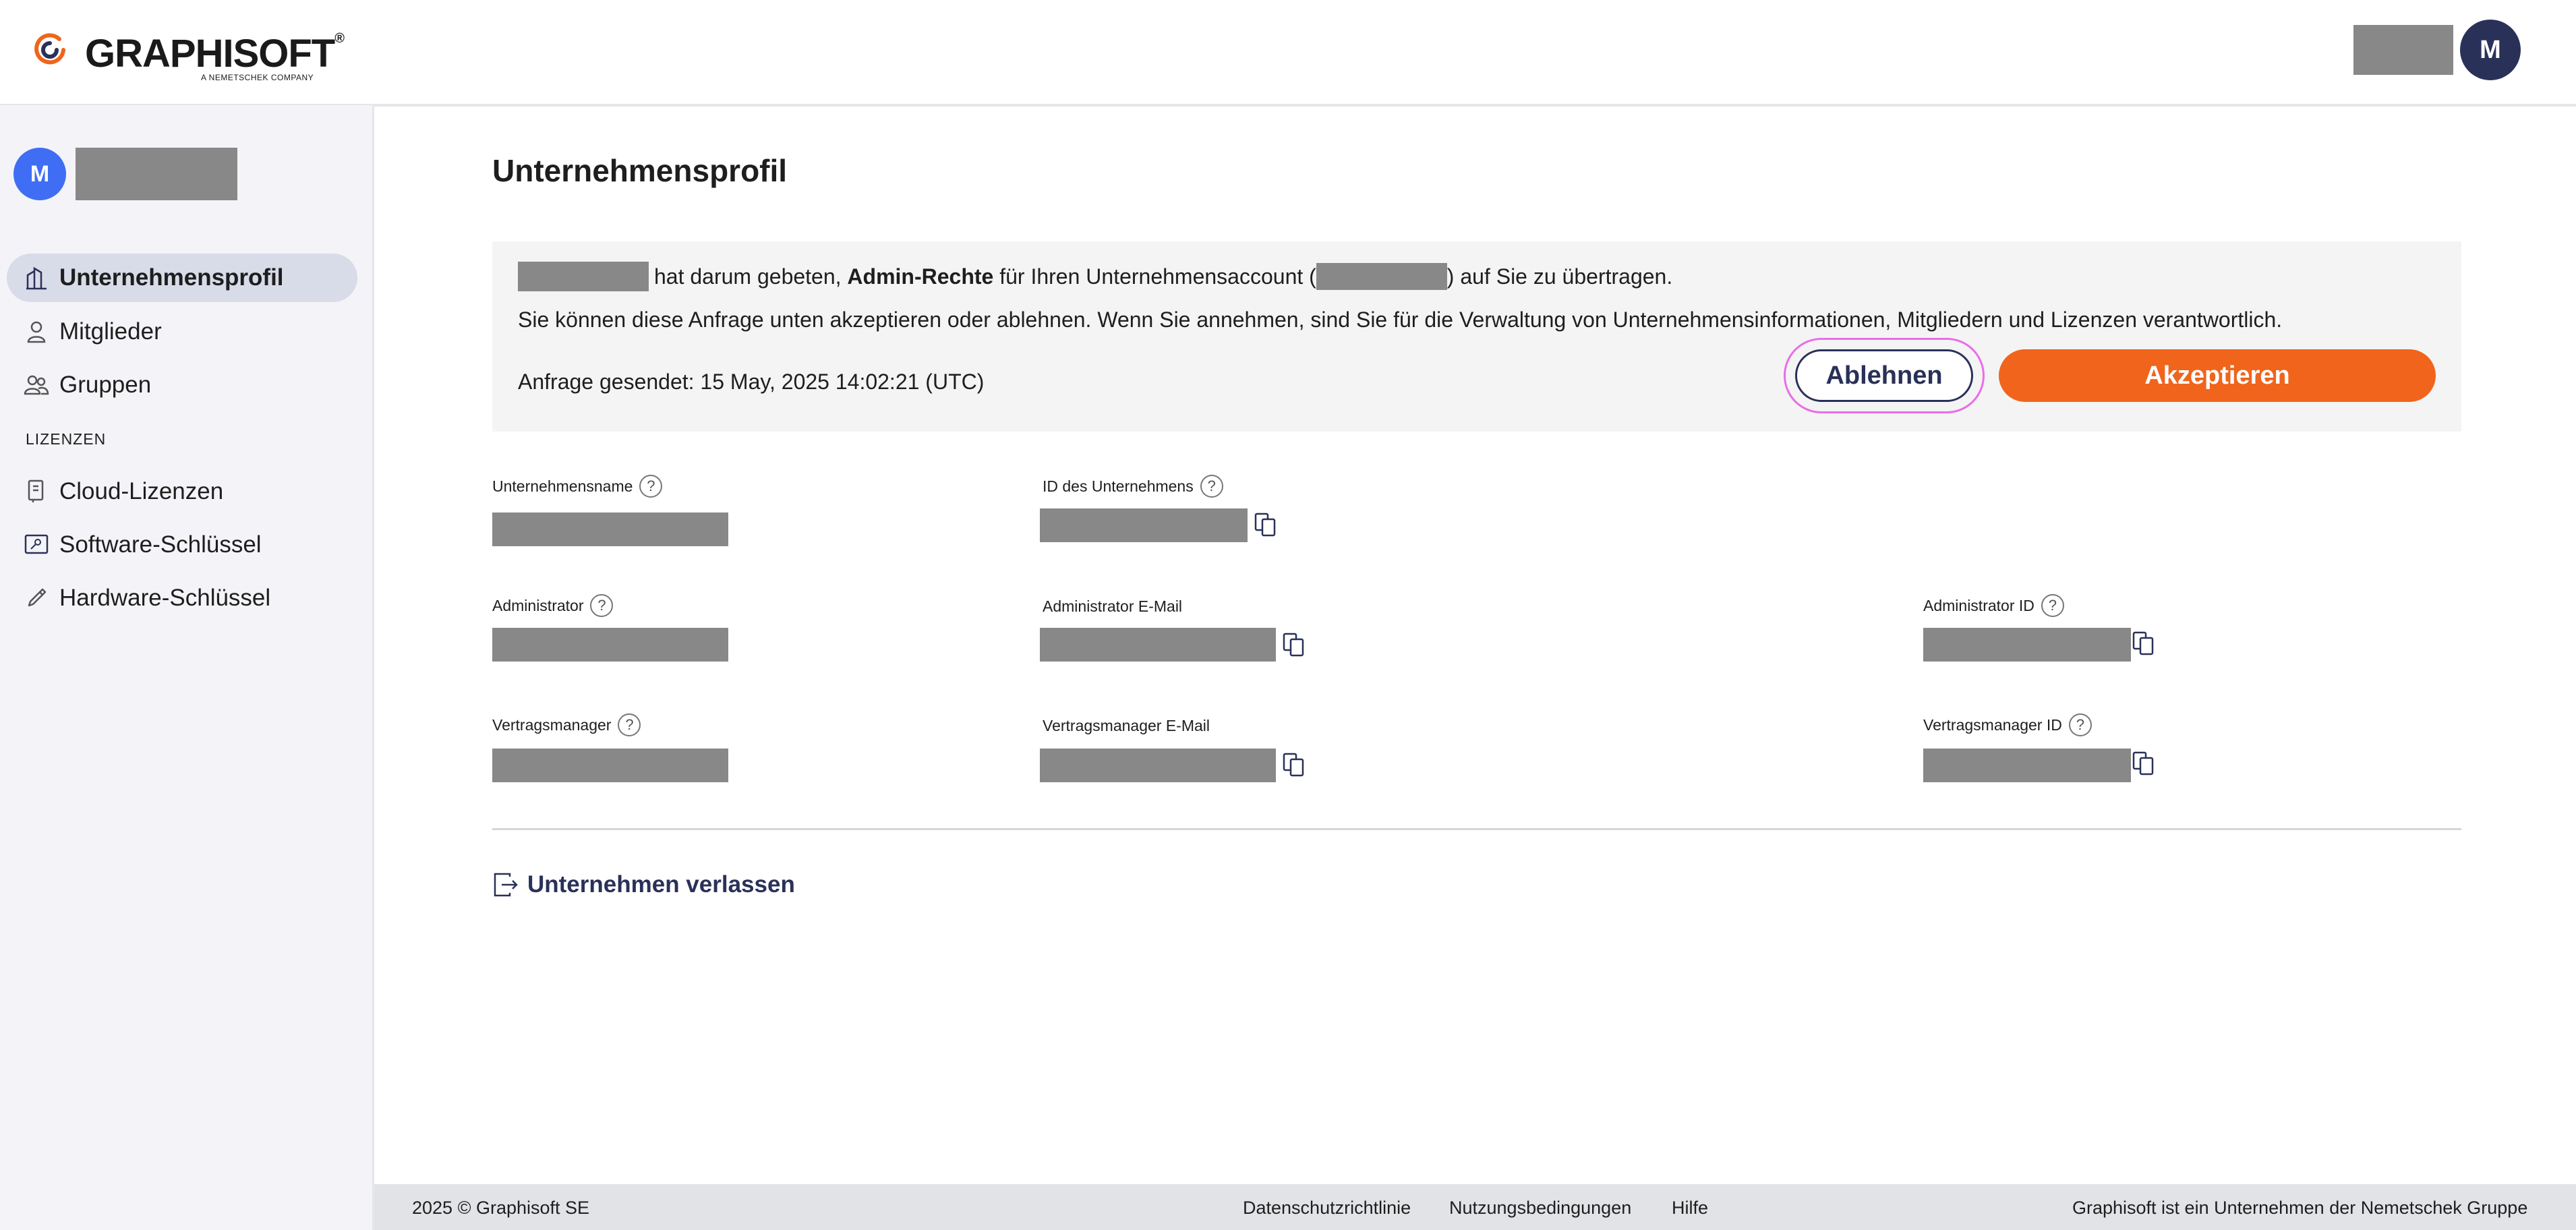 The image size is (2576, 1230). What do you see at coordinates (610, 765) in the screenshot?
I see `contract-manager-value` at bounding box center [610, 765].